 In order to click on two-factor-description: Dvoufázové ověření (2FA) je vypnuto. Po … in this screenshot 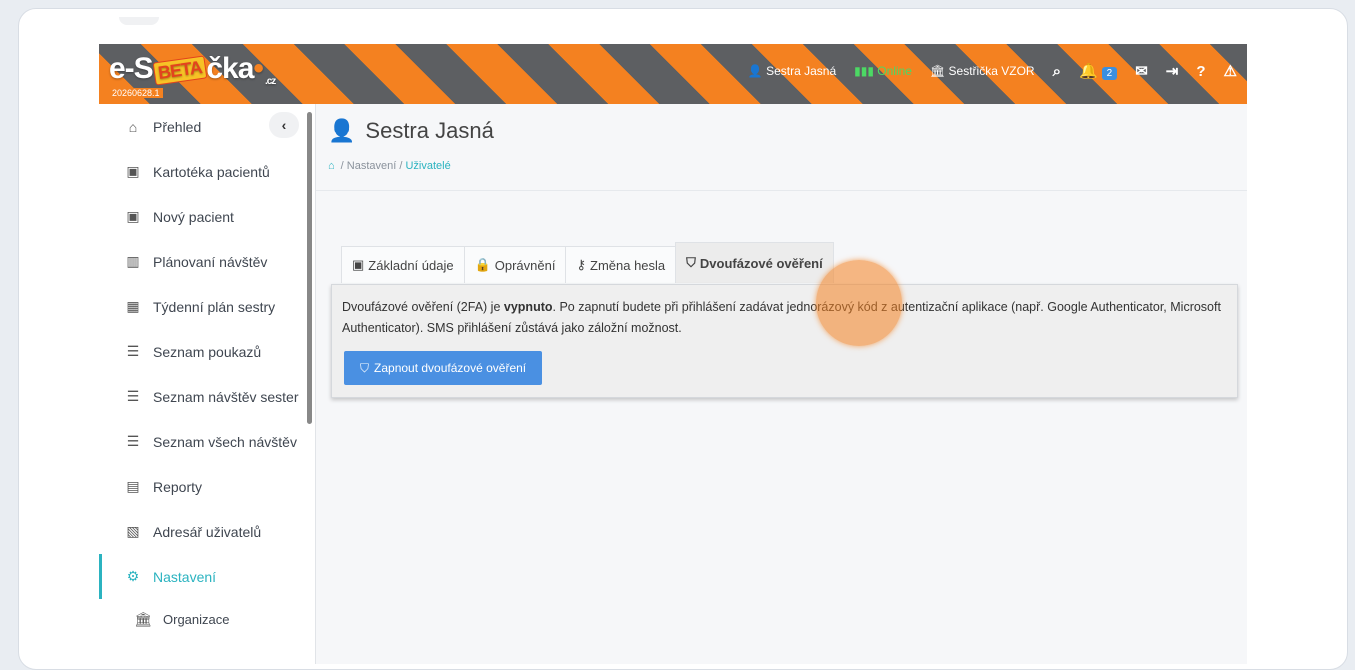, I will do `click(782, 318)`.